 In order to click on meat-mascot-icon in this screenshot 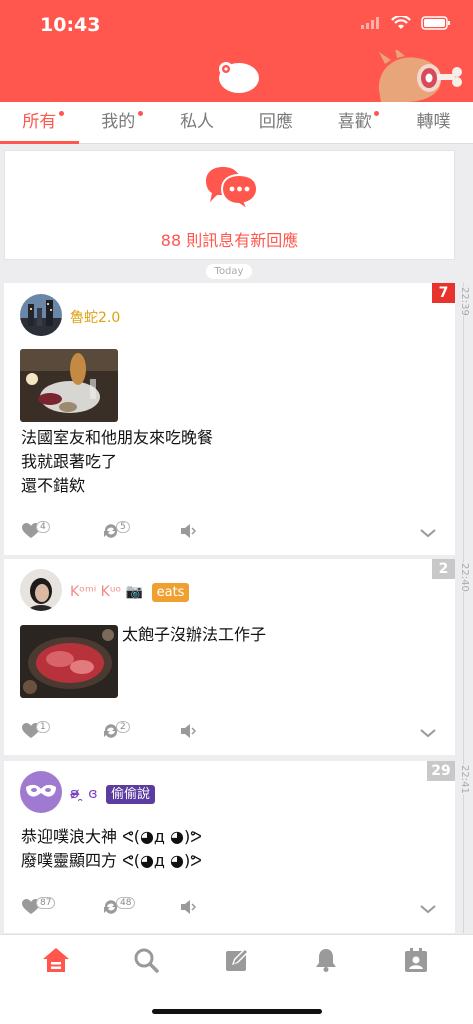, I will do `click(420, 76)`.